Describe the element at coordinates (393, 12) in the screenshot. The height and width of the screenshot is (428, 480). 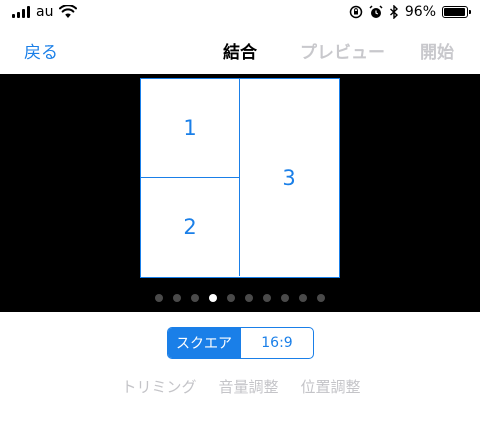
I see `bluetooth-icon` at that location.